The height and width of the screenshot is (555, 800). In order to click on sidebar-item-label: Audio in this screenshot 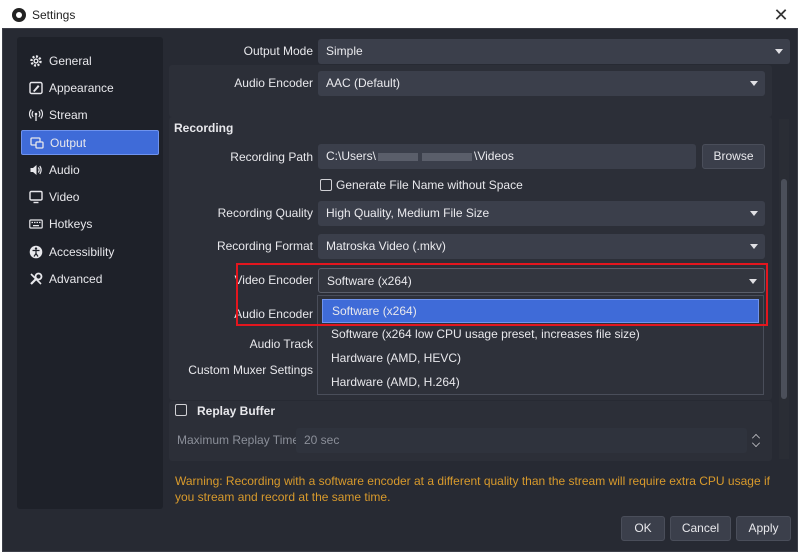, I will do `click(64, 169)`.